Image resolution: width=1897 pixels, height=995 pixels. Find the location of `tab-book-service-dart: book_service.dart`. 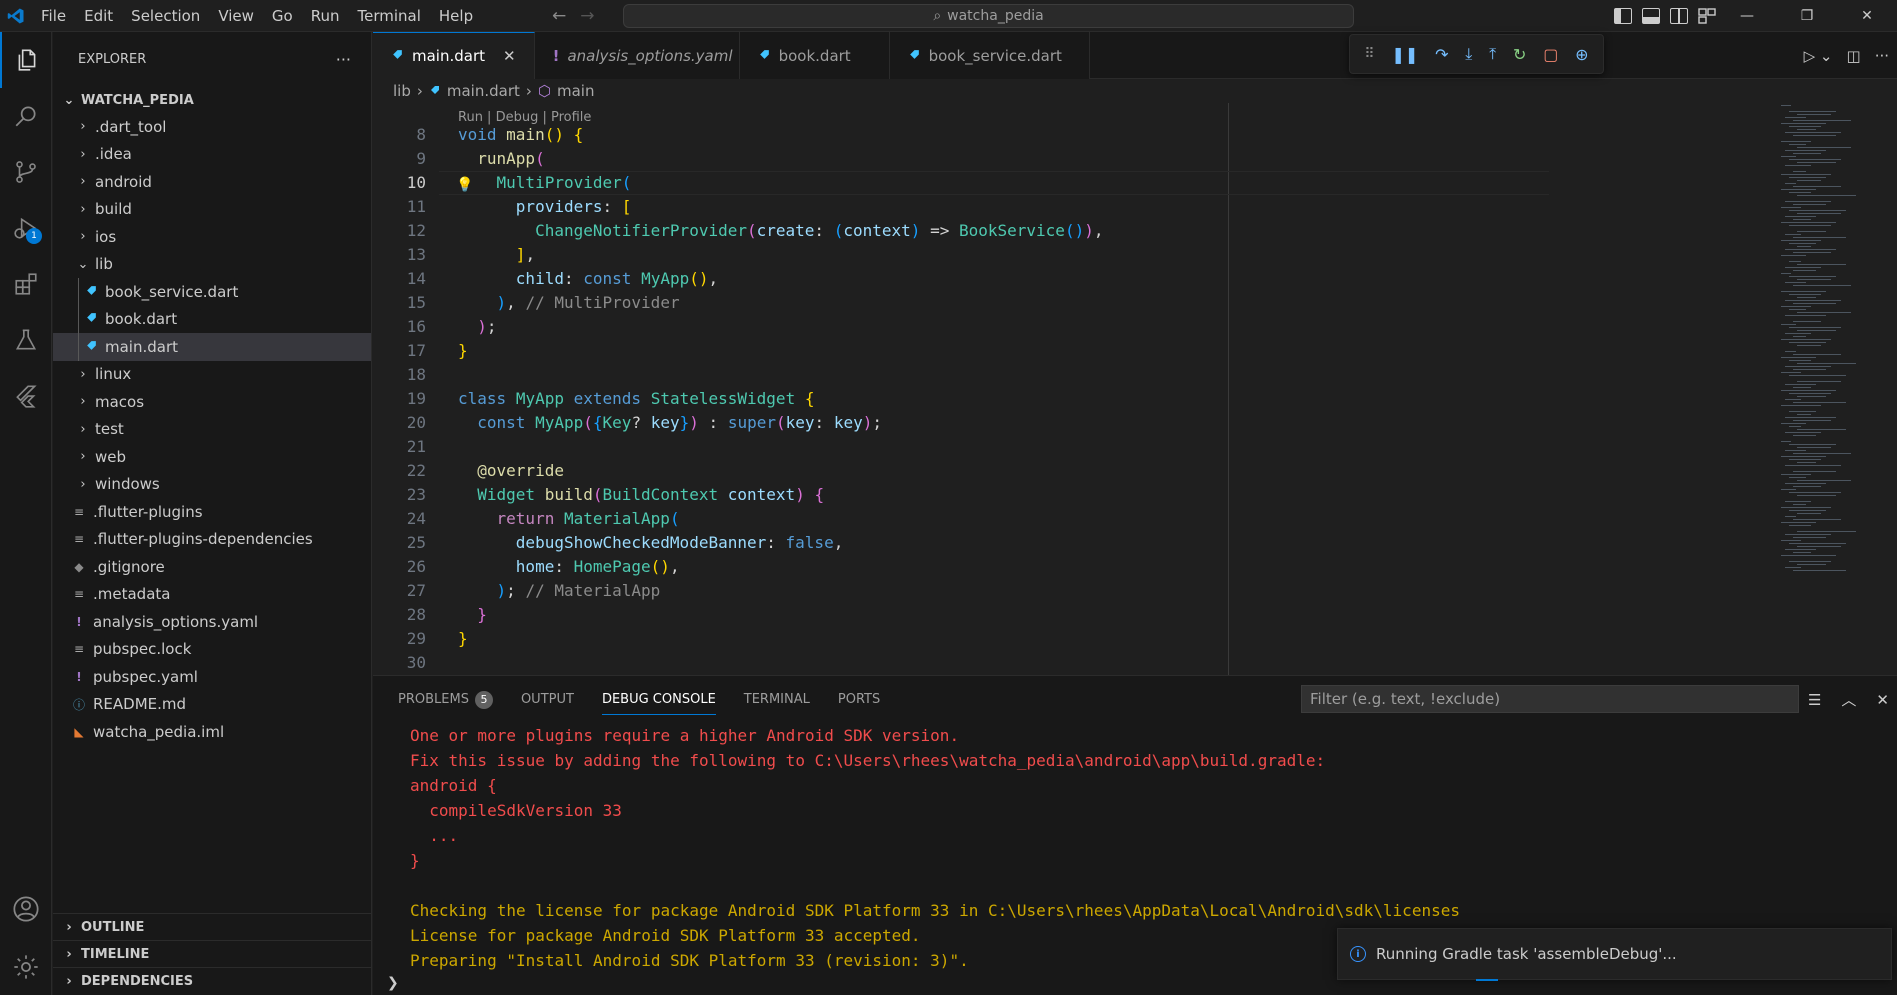

tab-book-service-dart: book_service.dart is located at coordinates (989, 55).